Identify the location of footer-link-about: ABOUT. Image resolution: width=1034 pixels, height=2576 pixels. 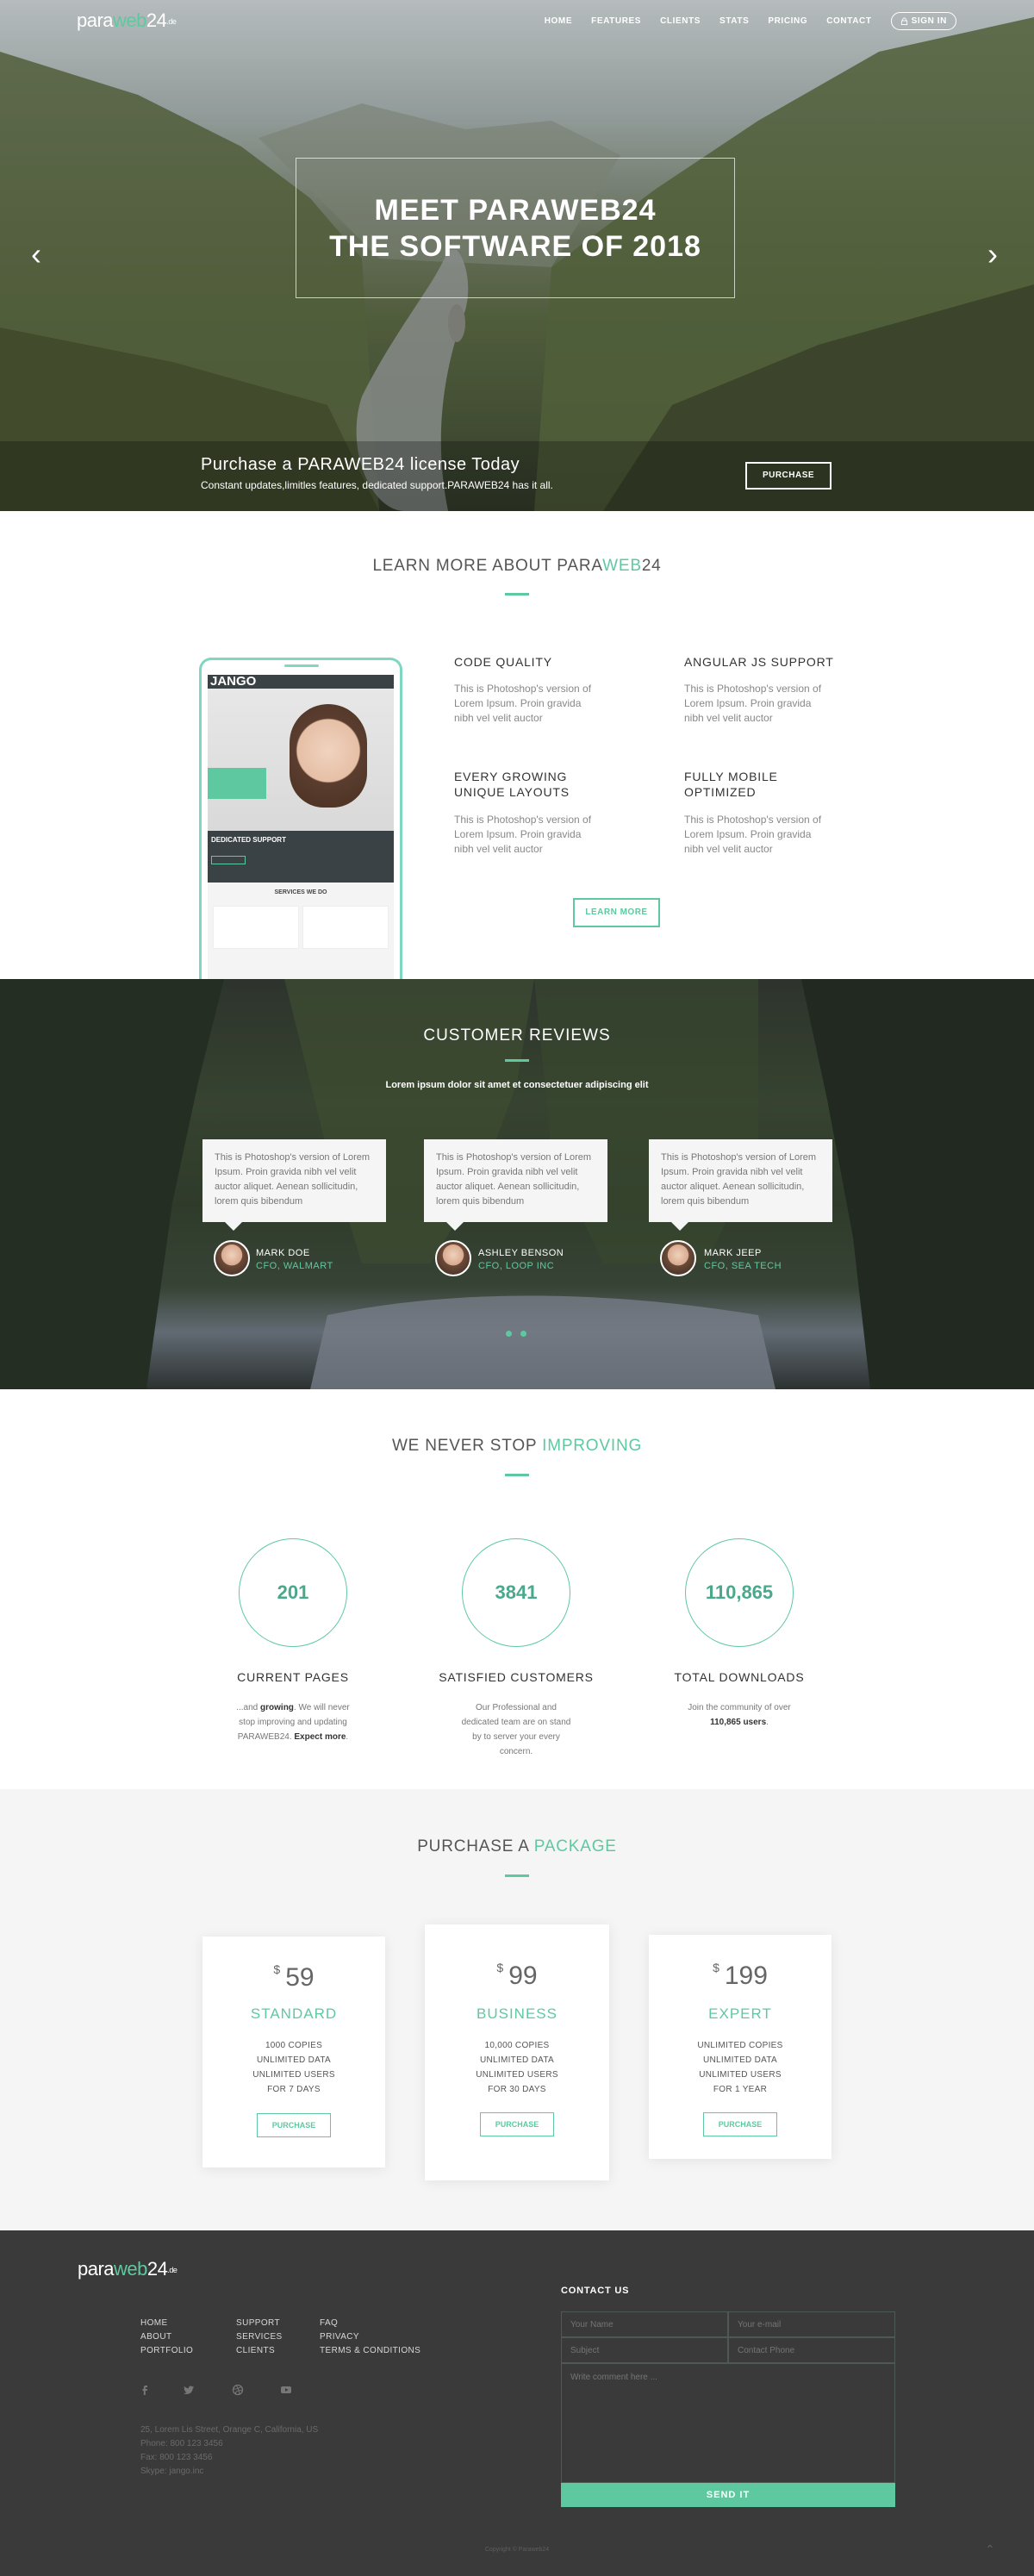
(155, 2337).